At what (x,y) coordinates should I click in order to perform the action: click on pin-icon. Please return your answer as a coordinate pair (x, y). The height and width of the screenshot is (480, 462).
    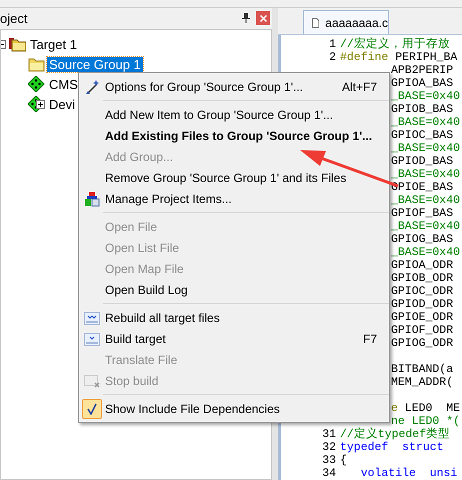
    Looking at the image, I should click on (246, 18).